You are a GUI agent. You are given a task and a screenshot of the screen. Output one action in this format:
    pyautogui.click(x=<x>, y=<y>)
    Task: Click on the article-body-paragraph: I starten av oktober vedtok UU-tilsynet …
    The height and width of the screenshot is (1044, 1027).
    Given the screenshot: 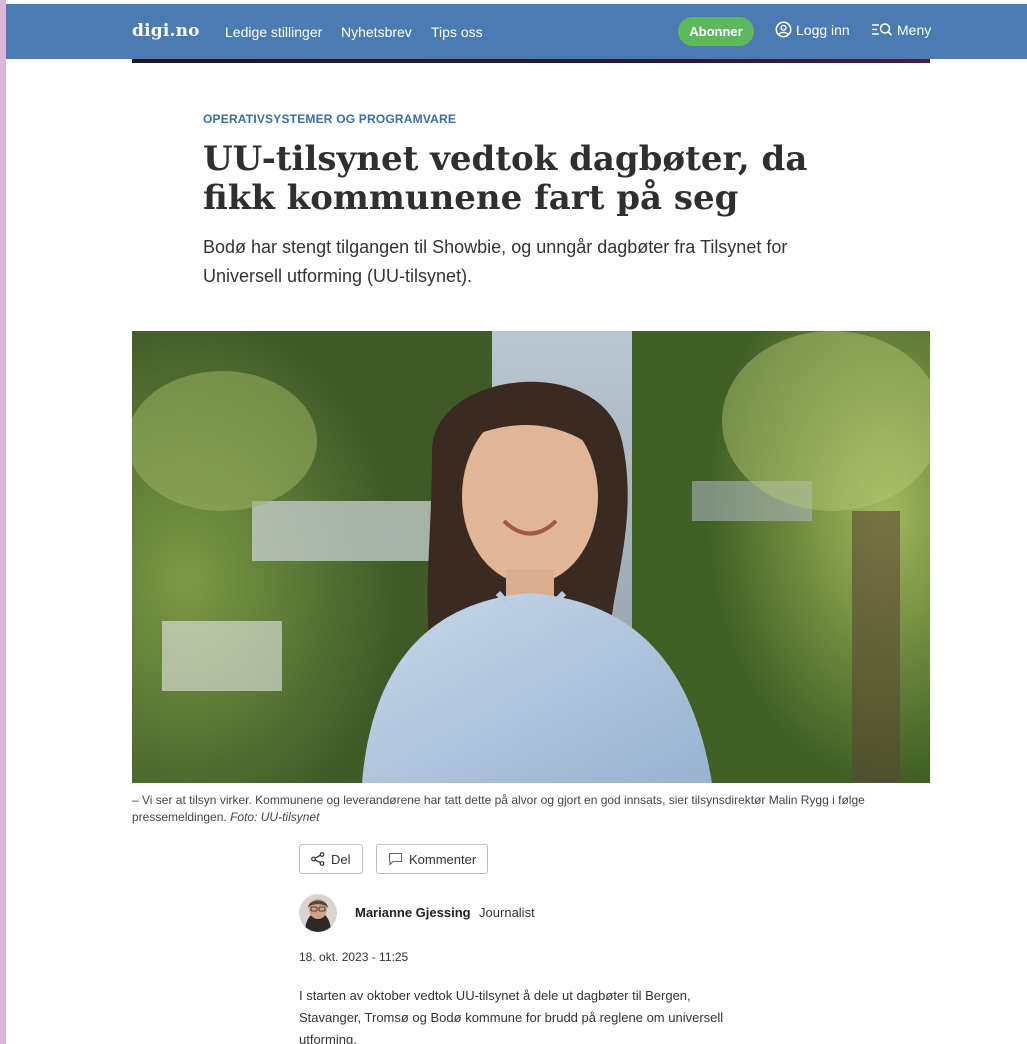 What is the action you would take?
    pyautogui.click(x=511, y=1016)
    